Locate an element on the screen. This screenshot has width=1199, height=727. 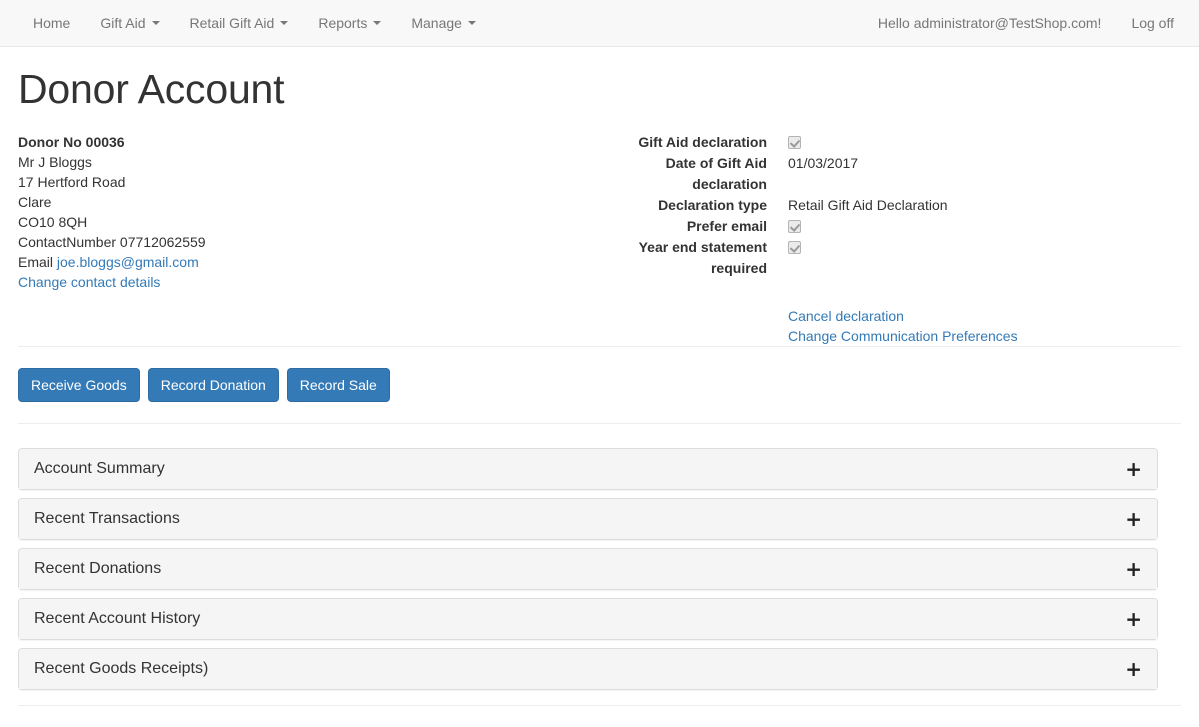
nav-item-label: Home is located at coordinates (52, 23).